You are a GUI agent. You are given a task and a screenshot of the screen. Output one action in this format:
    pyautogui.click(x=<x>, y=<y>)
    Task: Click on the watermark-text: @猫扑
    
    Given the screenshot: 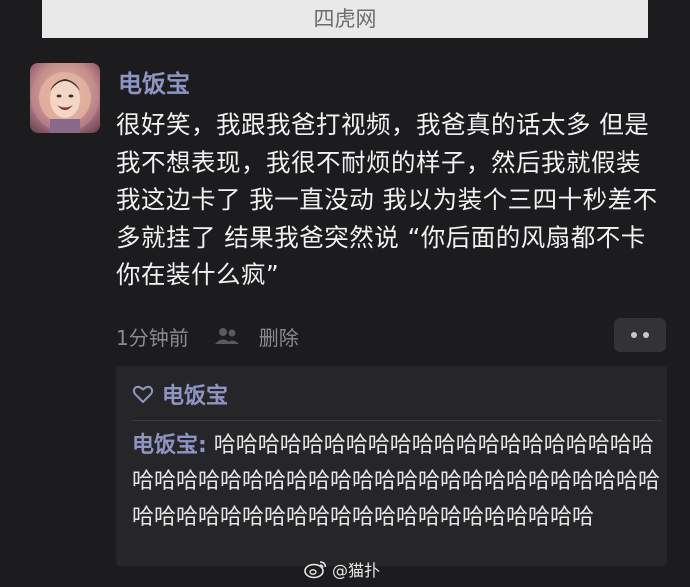 What is the action you would take?
    pyautogui.click(x=356, y=570)
    